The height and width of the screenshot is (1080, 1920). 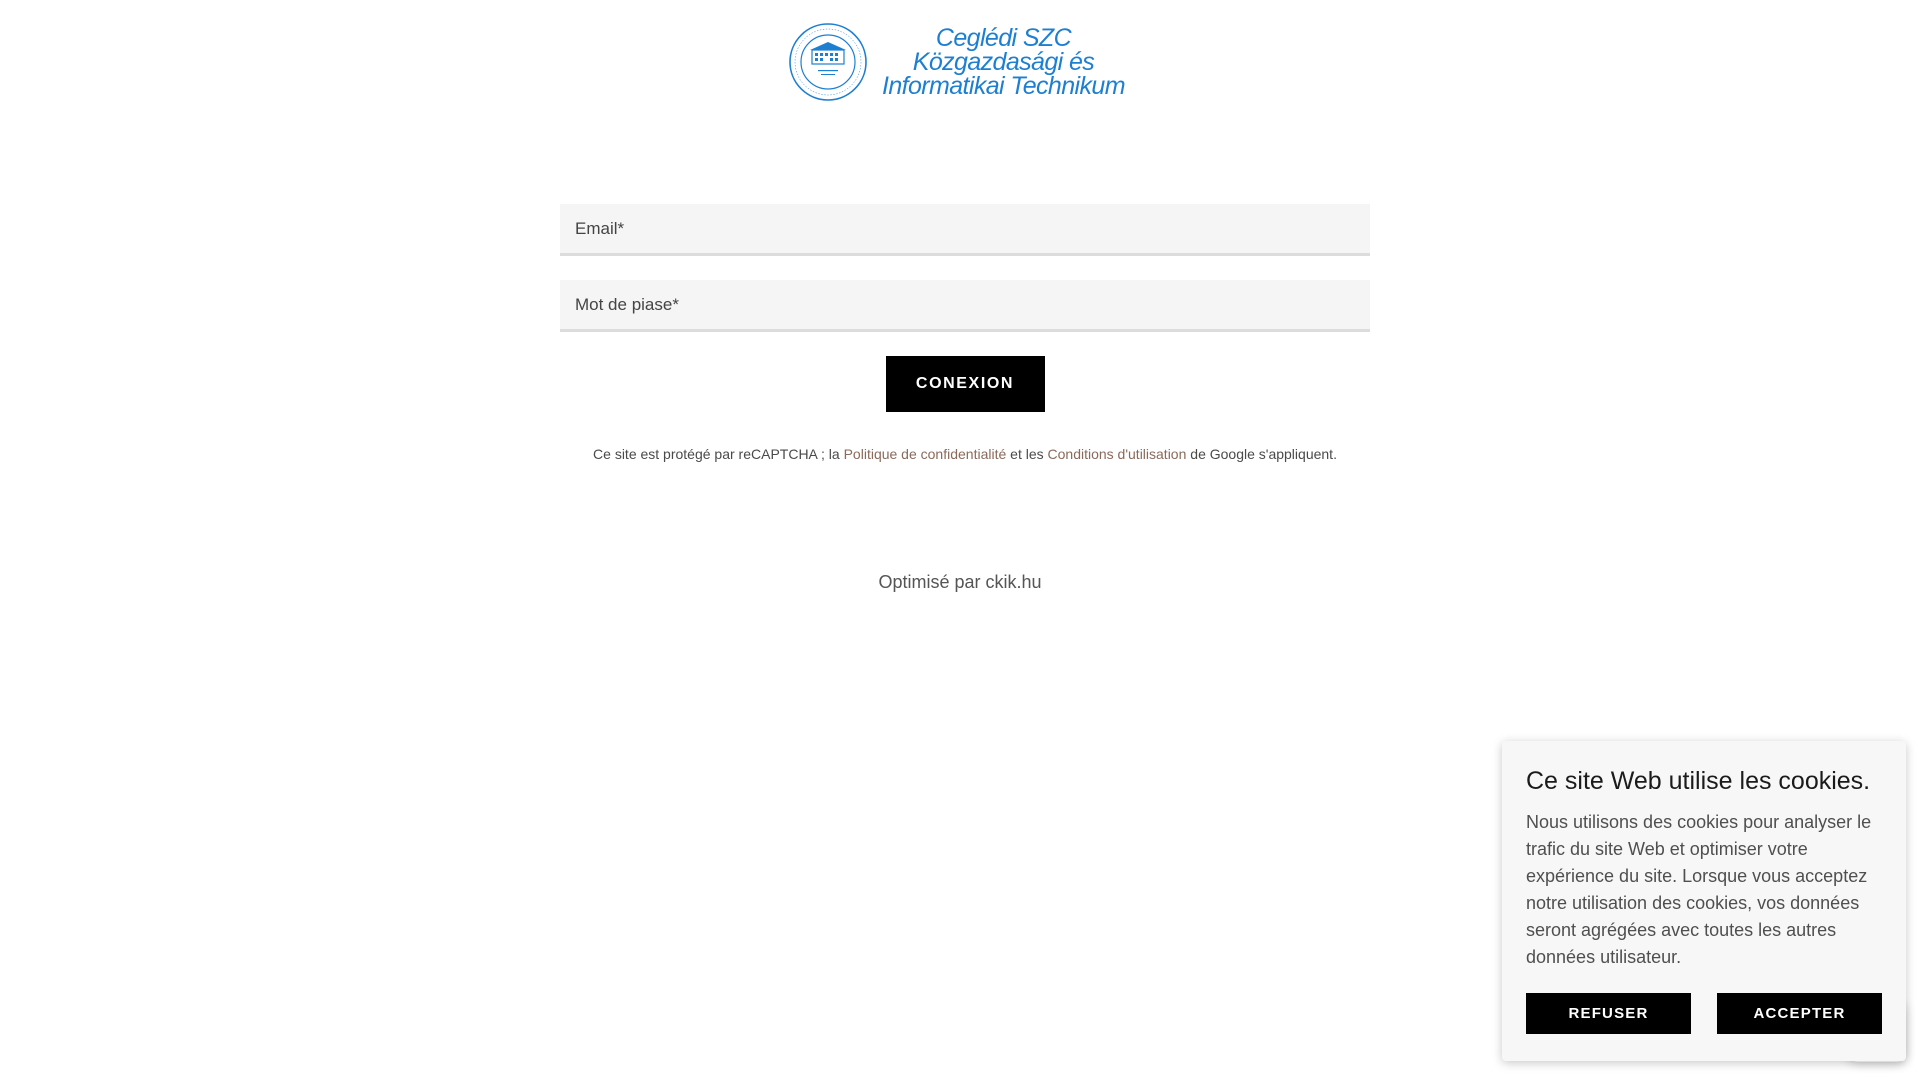 I want to click on submit-row: CONEXION, so click(x=965, y=384).